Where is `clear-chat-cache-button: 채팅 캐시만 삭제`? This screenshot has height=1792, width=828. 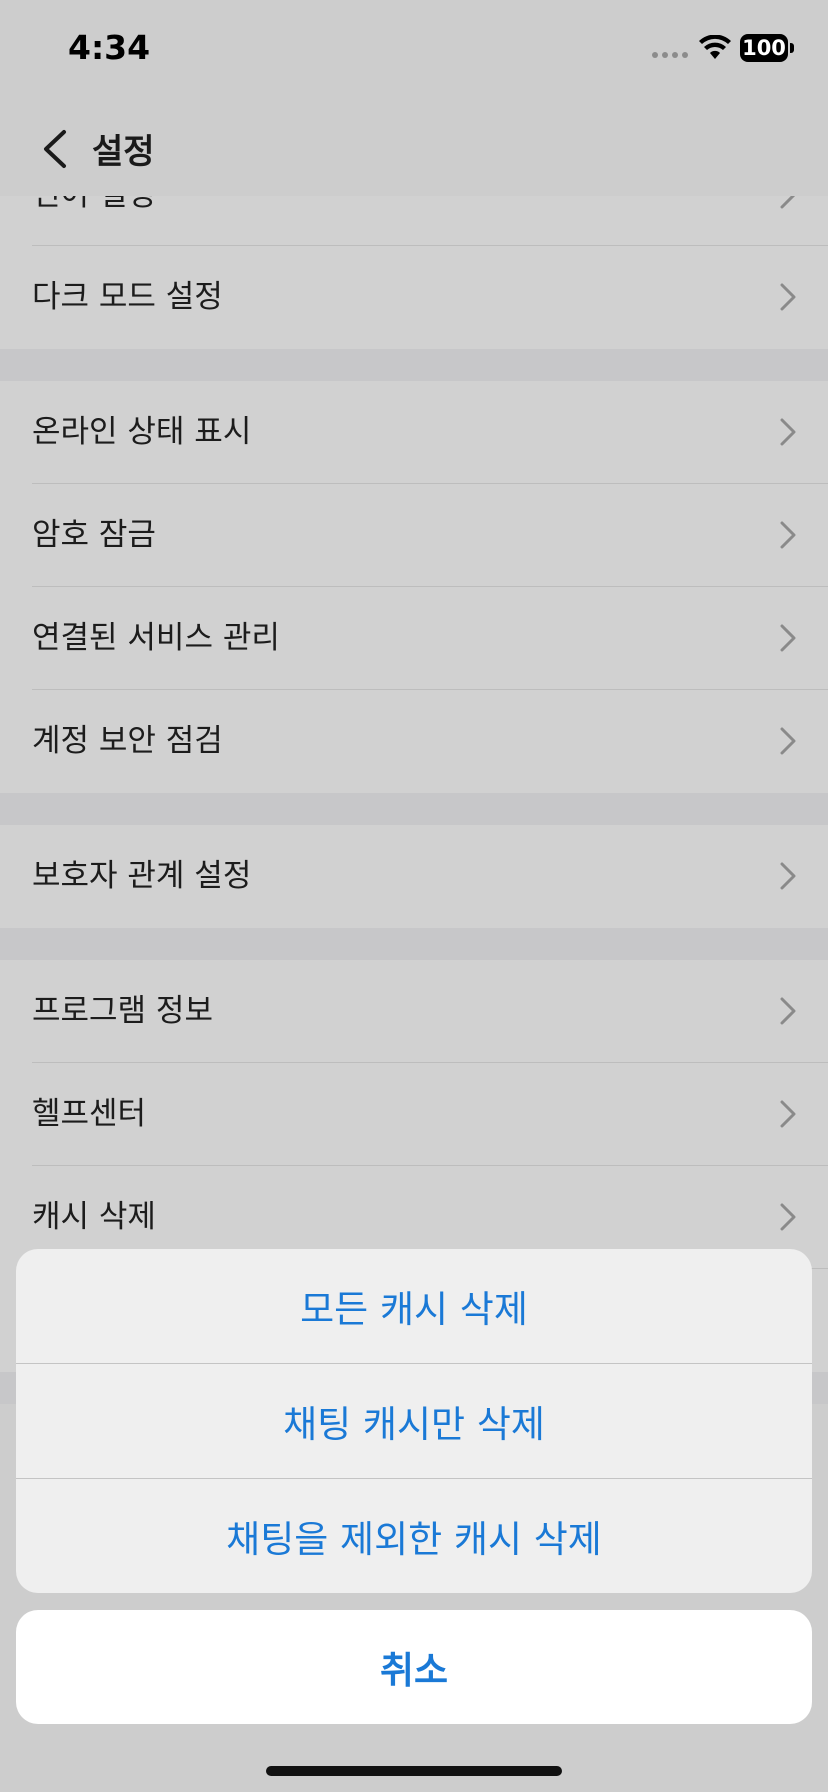 clear-chat-cache-button: 채팅 캐시만 삭제 is located at coordinates (414, 1421).